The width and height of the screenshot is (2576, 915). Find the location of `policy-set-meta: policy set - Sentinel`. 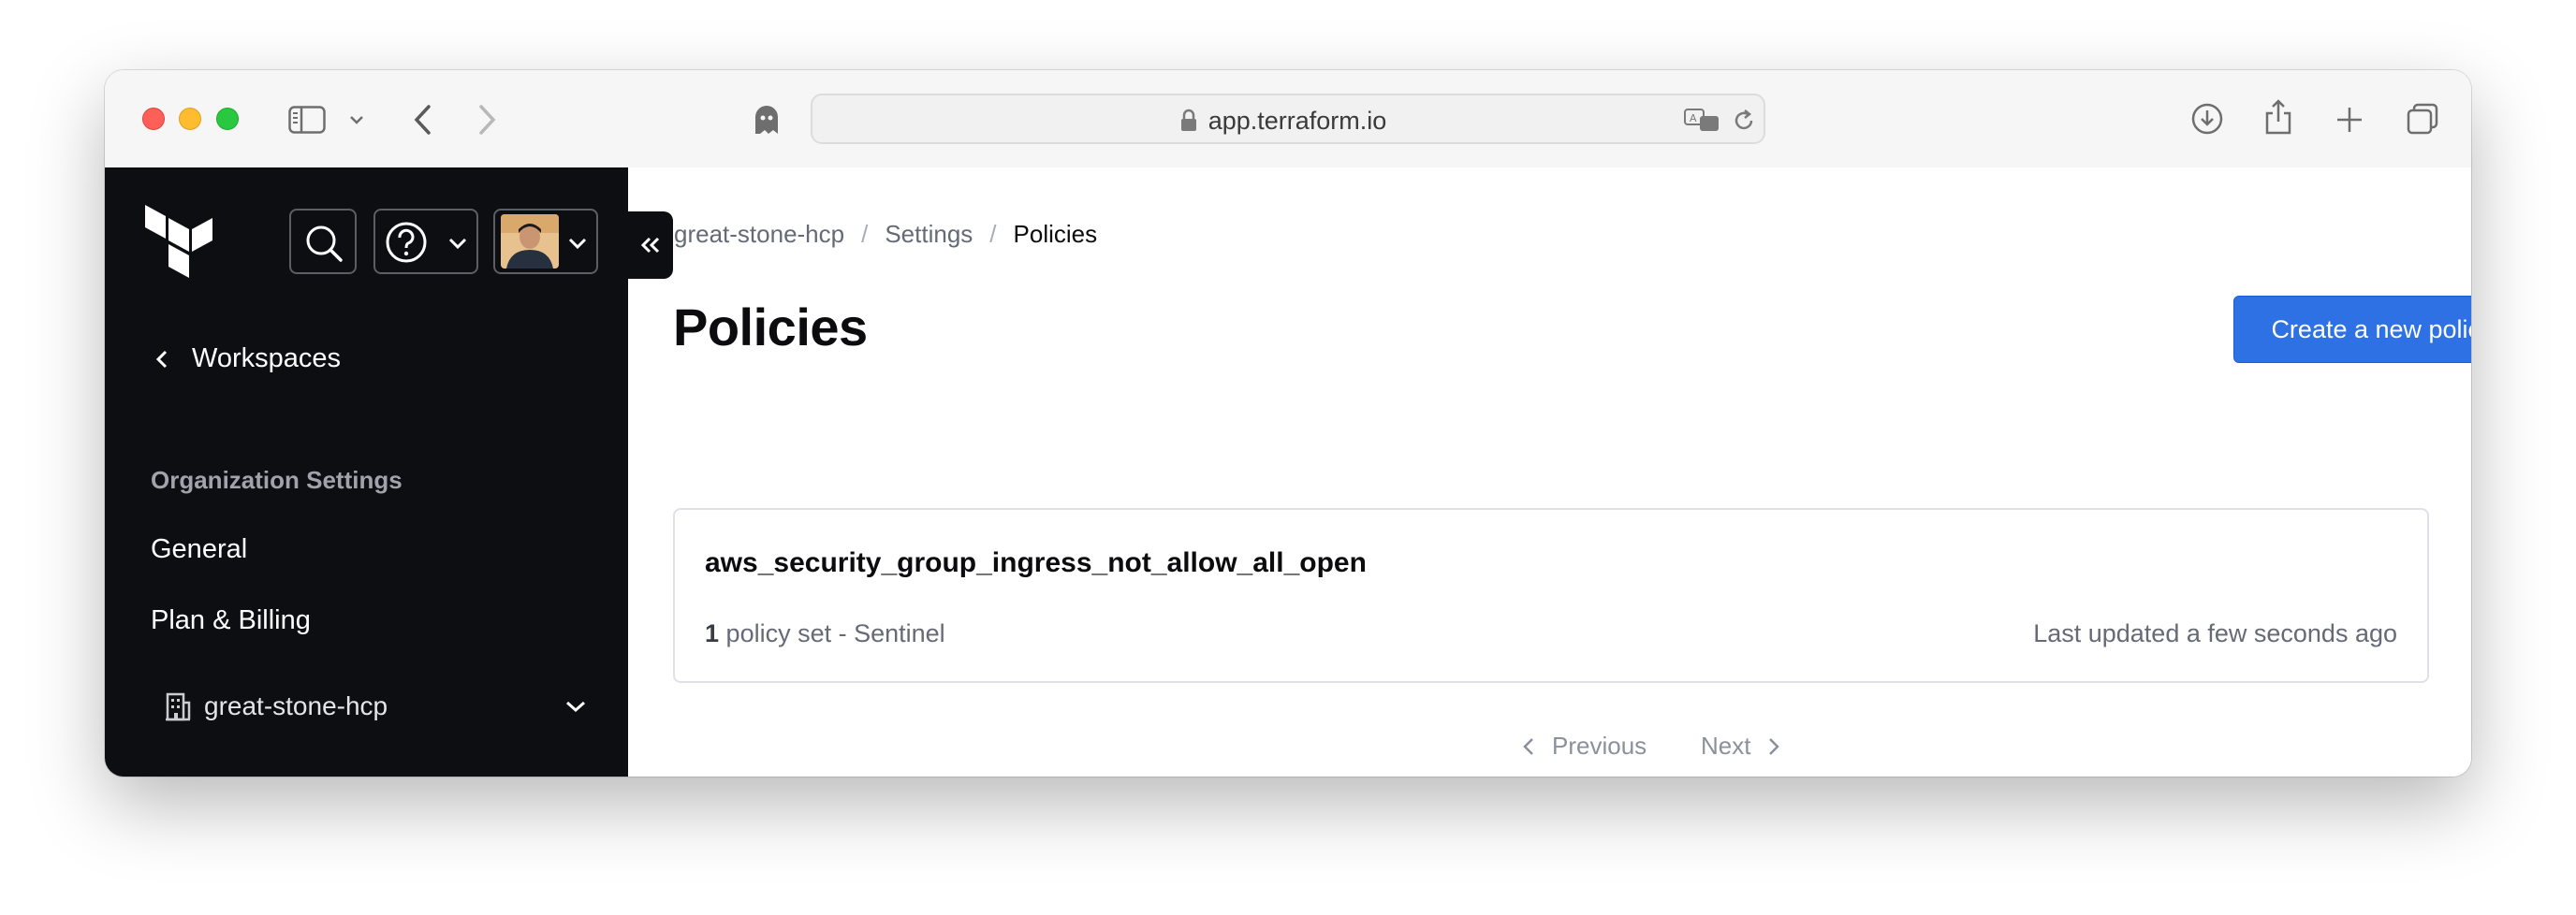

policy-set-meta: policy set - Sentinel is located at coordinates (835, 633).